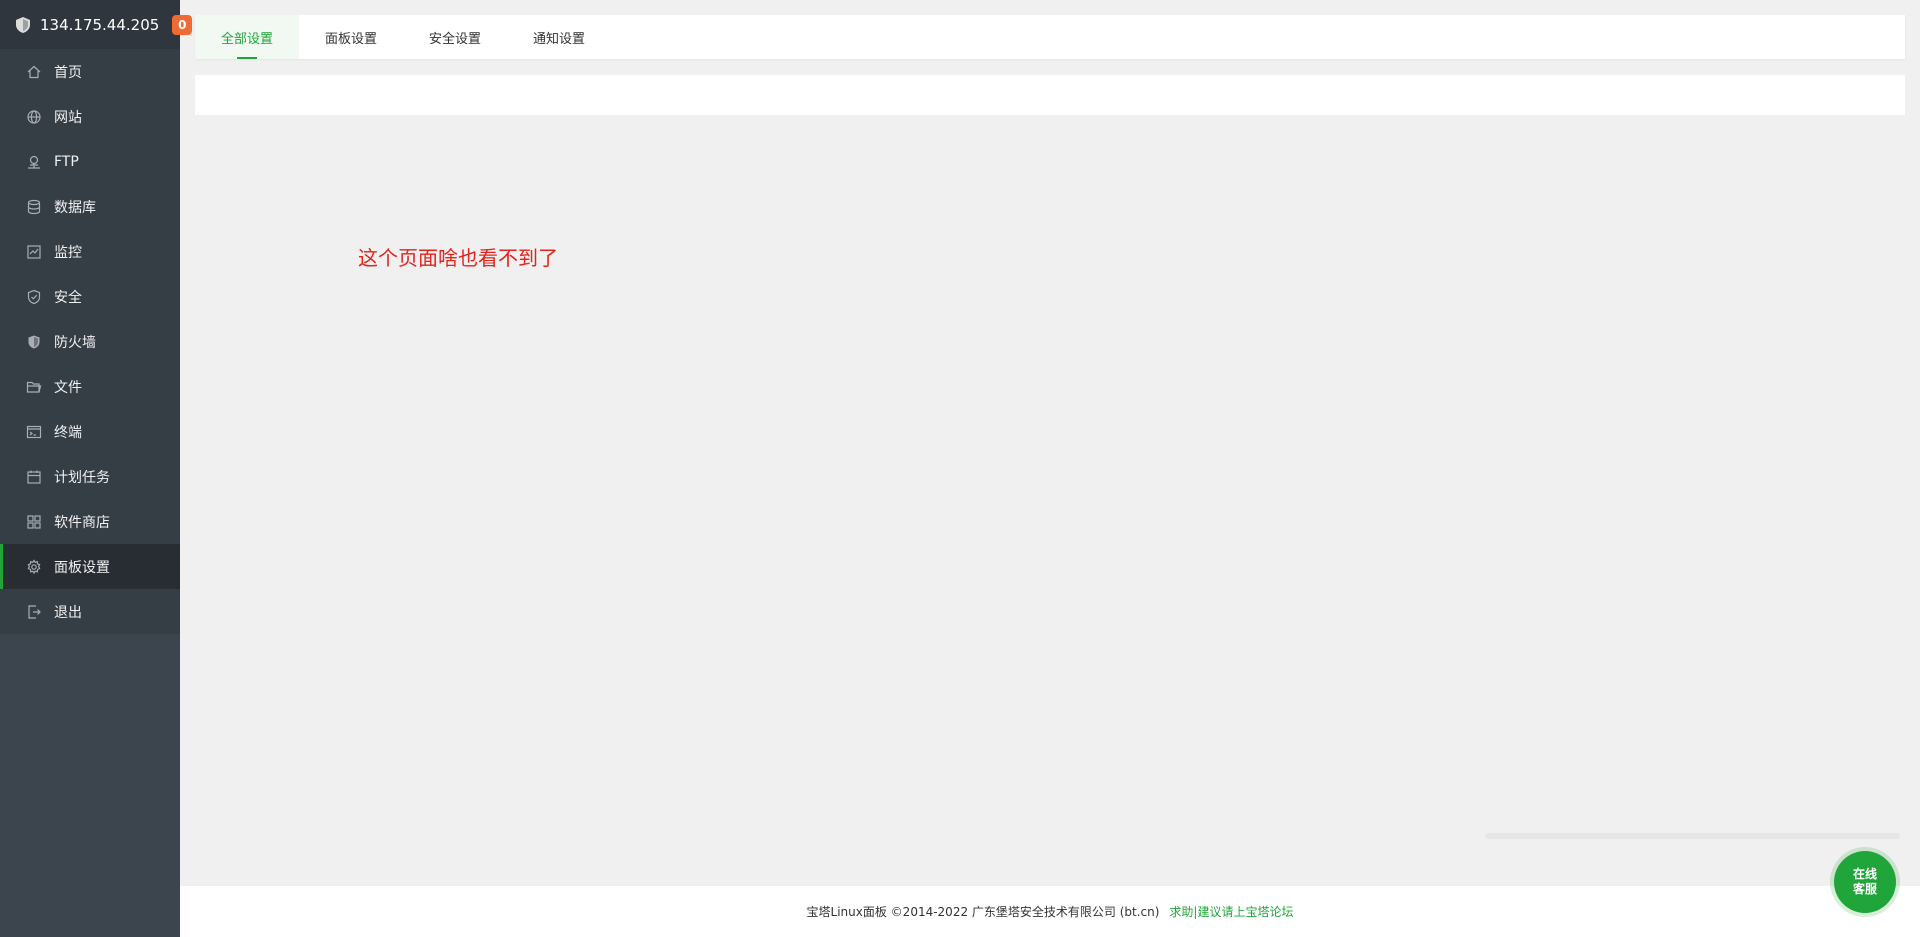  Describe the element at coordinates (34, 612) in the screenshot. I see `logout-icon` at that location.